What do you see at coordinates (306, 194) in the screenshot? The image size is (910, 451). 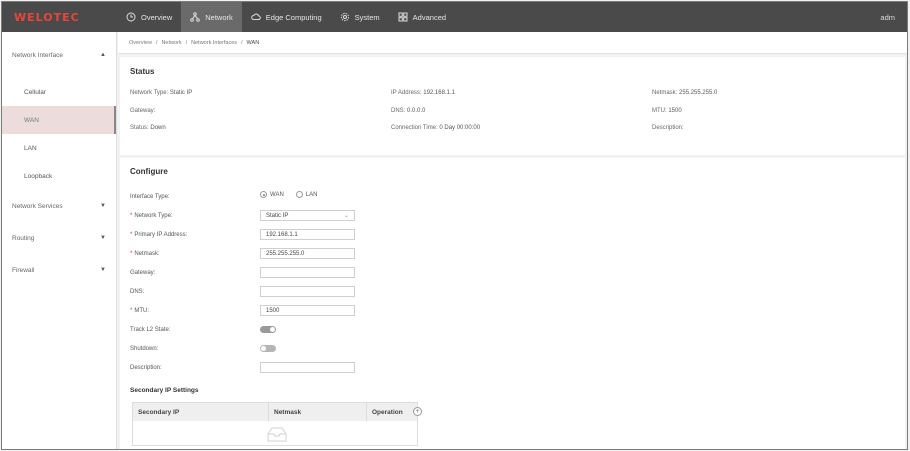 I see `radio-lan: LAN` at bounding box center [306, 194].